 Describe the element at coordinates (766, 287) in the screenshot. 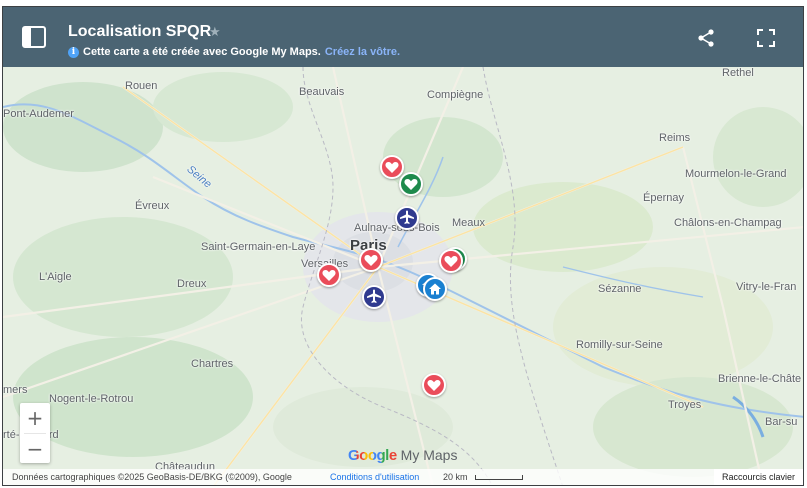

I see `label-vitry: Vitry-le-Fran` at that location.